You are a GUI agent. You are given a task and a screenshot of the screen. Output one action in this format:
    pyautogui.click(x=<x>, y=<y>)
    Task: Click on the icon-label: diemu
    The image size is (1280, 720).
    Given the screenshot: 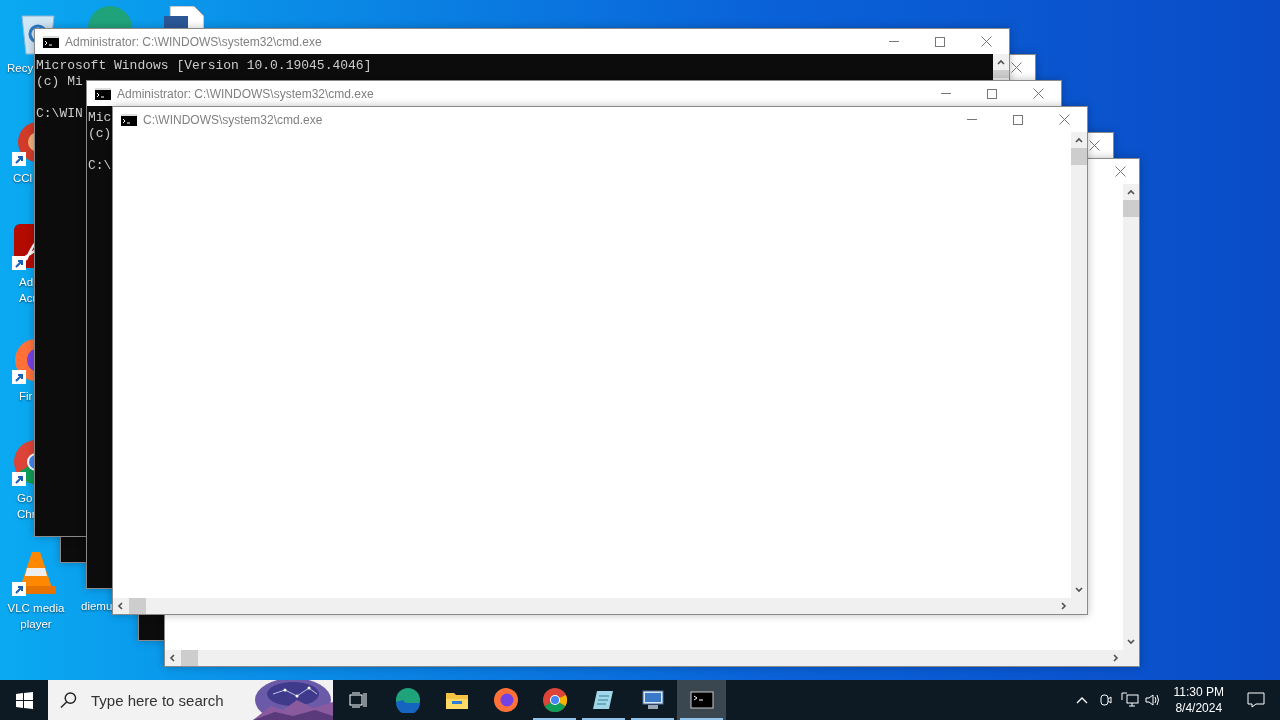 What is the action you would take?
    pyautogui.click(x=97, y=606)
    